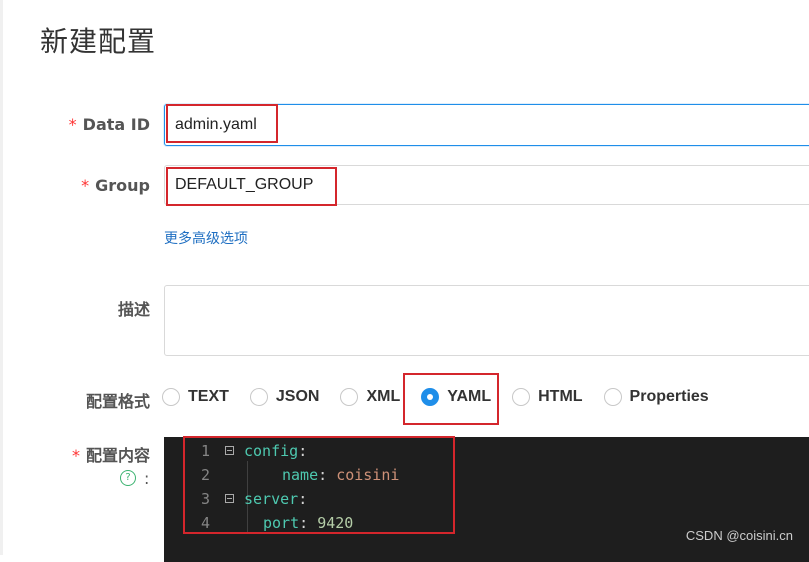  What do you see at coordinates (1, 277) in the screenshot?
I see `left-edge-strip` at bounding box center [1, 277].